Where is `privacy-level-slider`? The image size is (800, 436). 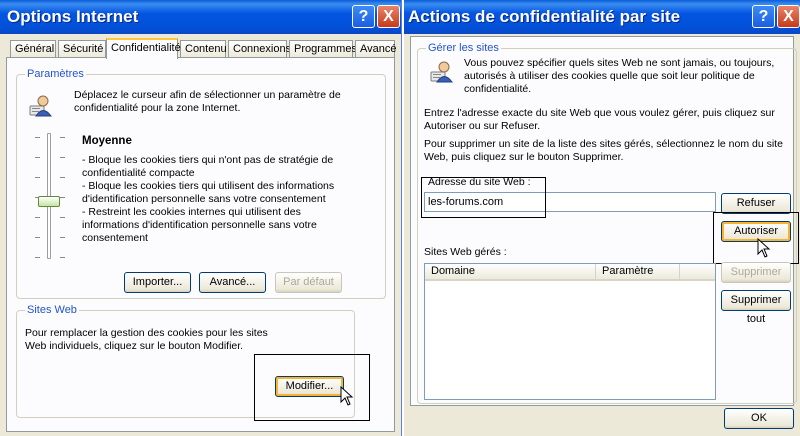
privacy-level-slider is located at coordinates (51, 198).